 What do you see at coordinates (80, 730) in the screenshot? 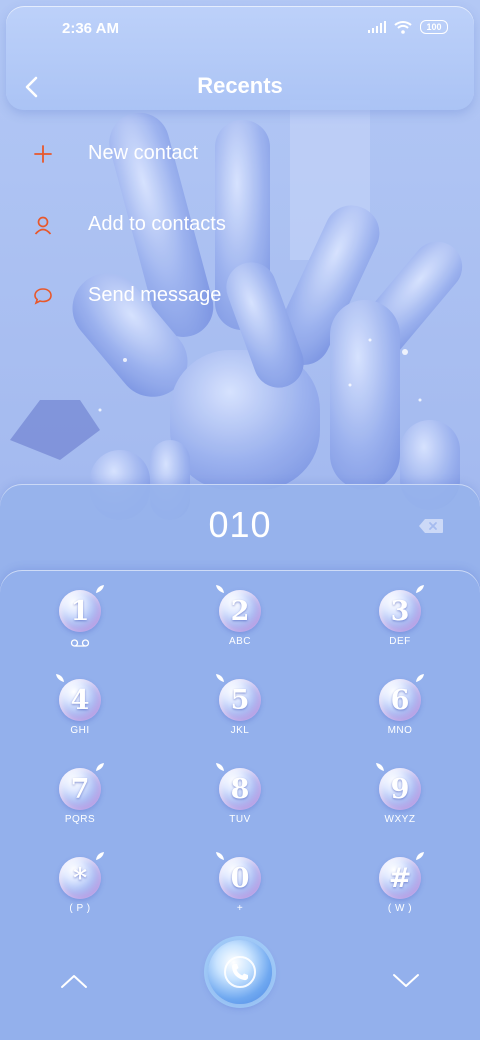
I see `key-4-letters: GHI` at bounding box center [80, 730].